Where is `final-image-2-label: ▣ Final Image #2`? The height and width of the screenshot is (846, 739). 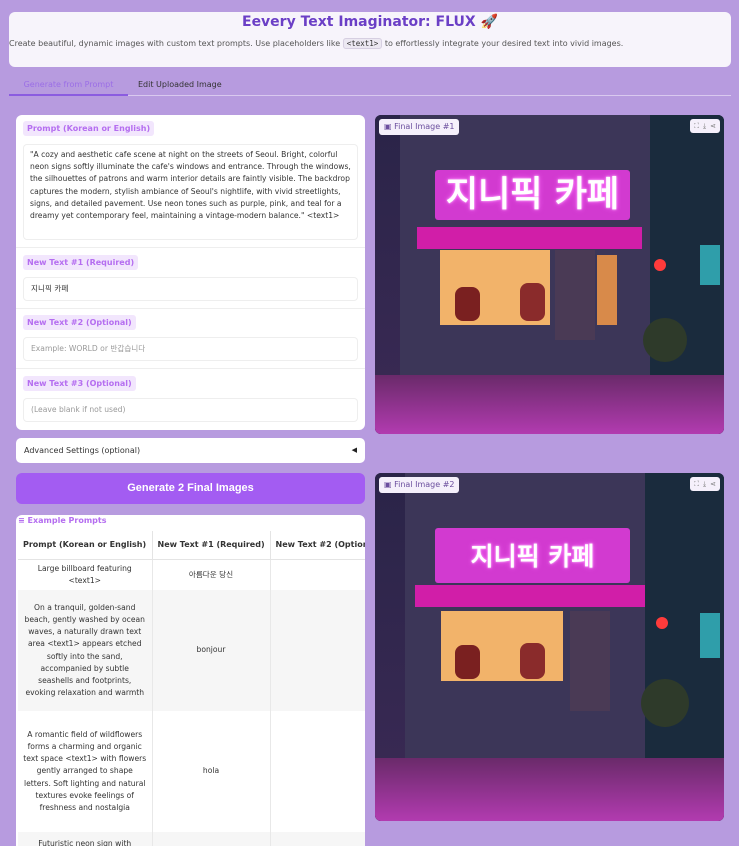
final-image-2-label: ▣ Final Image #2 is located at coordinates (419, 485).